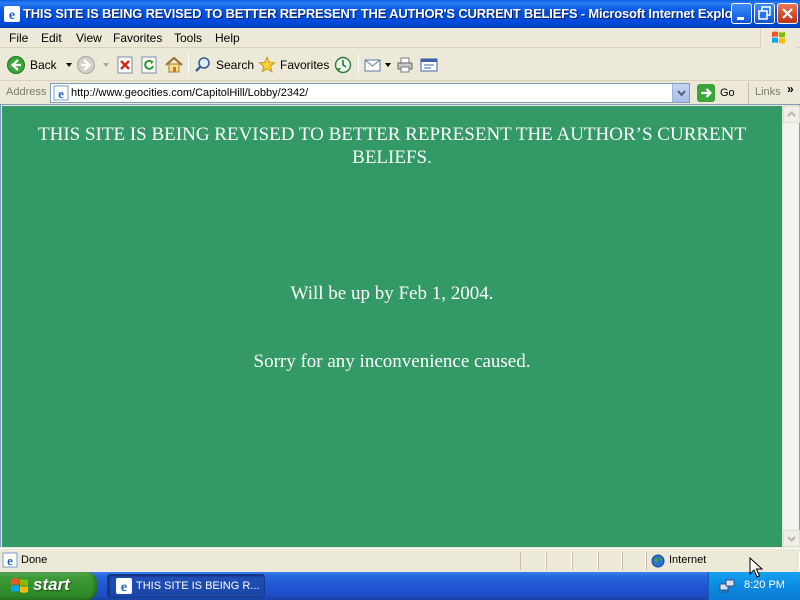 Image resolution: width=800 pixels, height=600 pixels. What do you see at coordinates (392, 361) in the screenshot?
I see `apology-notice: Sorry for any inconvenience caused.` at bounding box center [392, 361].